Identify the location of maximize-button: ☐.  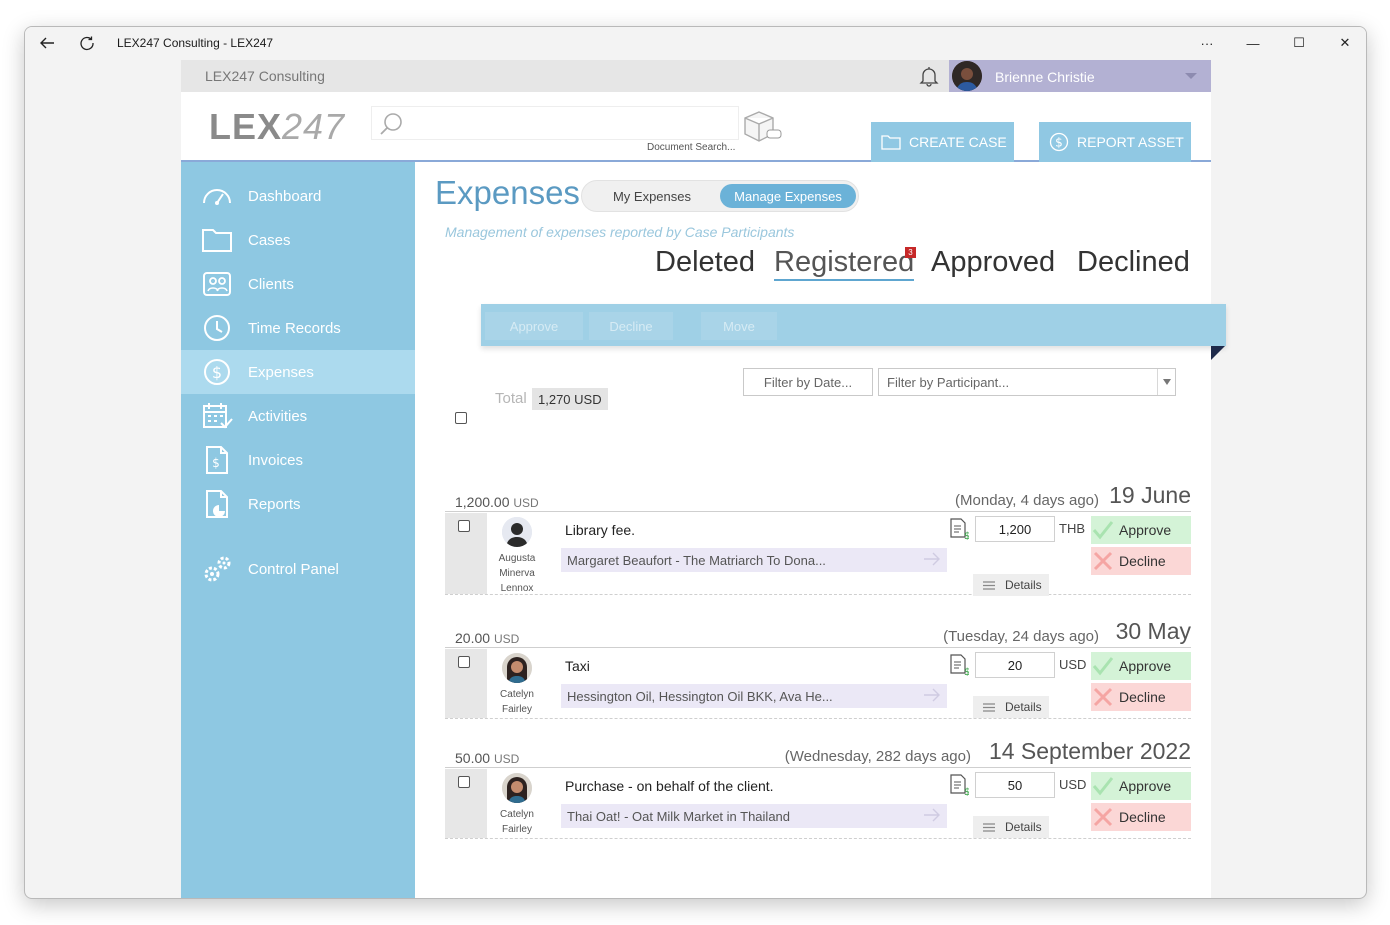
(1299, 43).